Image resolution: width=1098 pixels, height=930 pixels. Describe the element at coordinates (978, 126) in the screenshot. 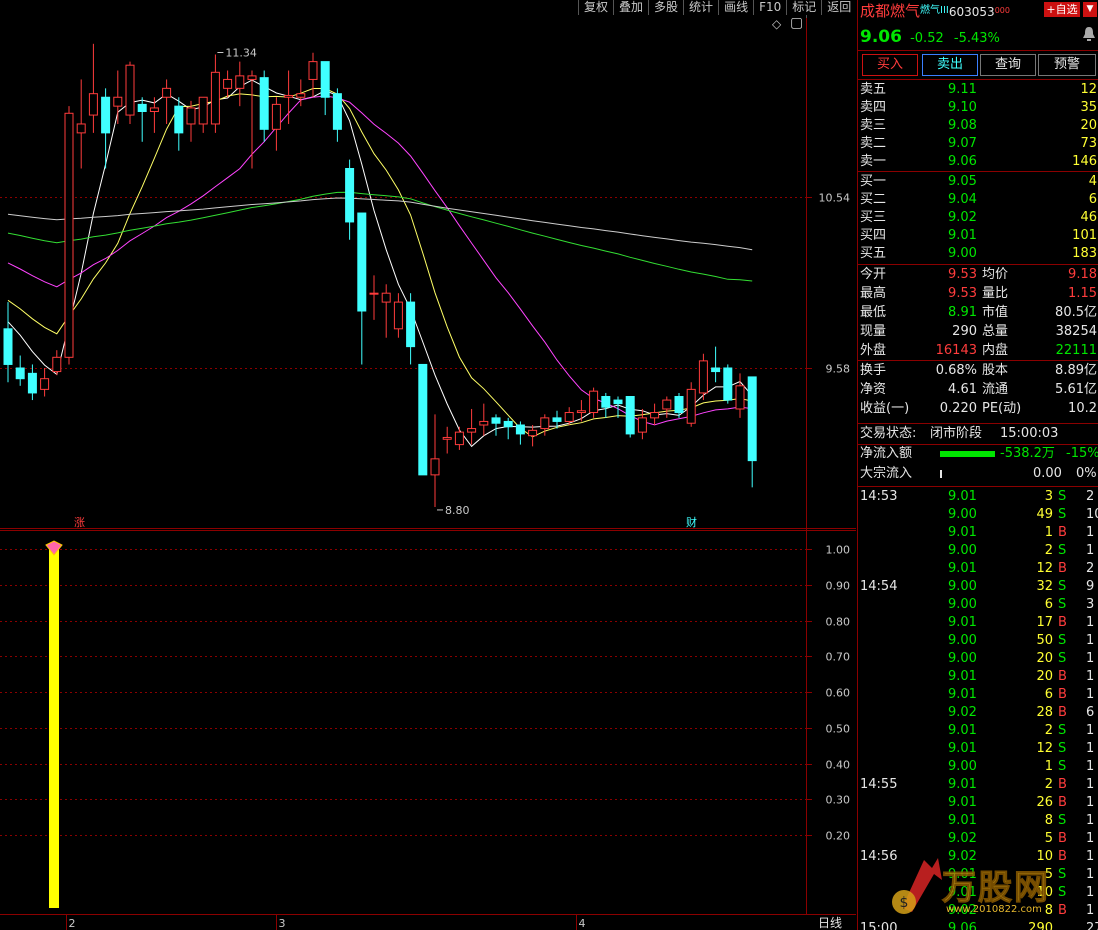

I see `ask-row: 卖三 9.08 20` at that location.